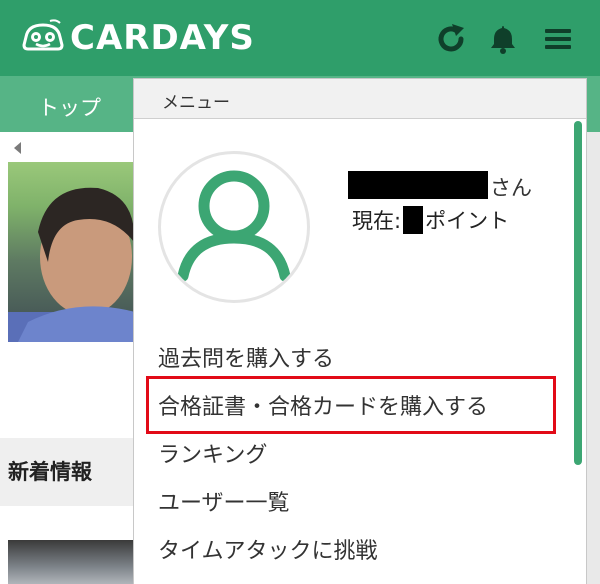  I want to click on highlight-box, so click(351, 405).